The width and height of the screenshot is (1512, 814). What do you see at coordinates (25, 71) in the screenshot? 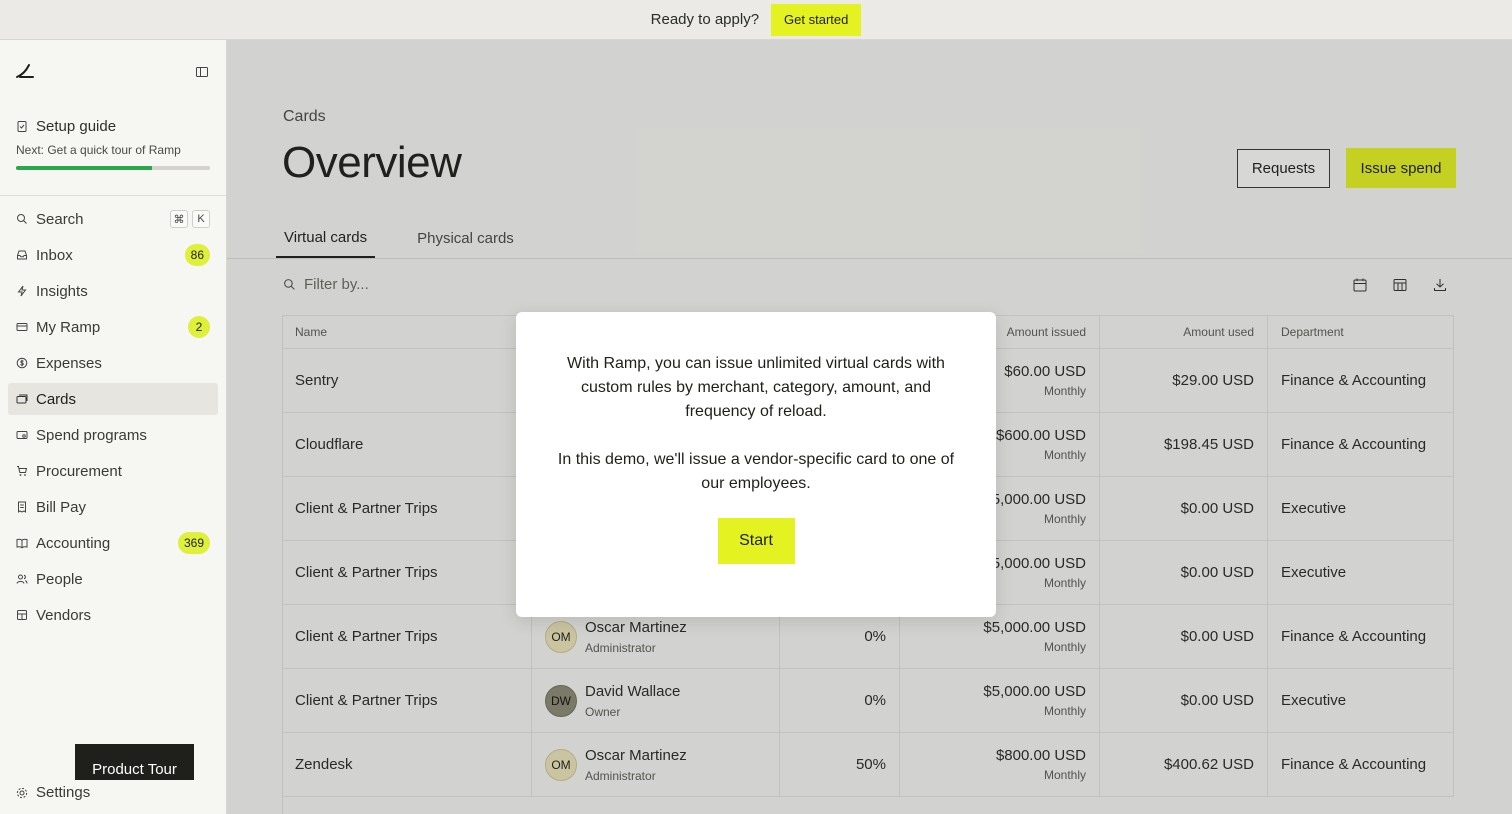
I see `ramp-logo-icon` at bounding box center [25, 71].